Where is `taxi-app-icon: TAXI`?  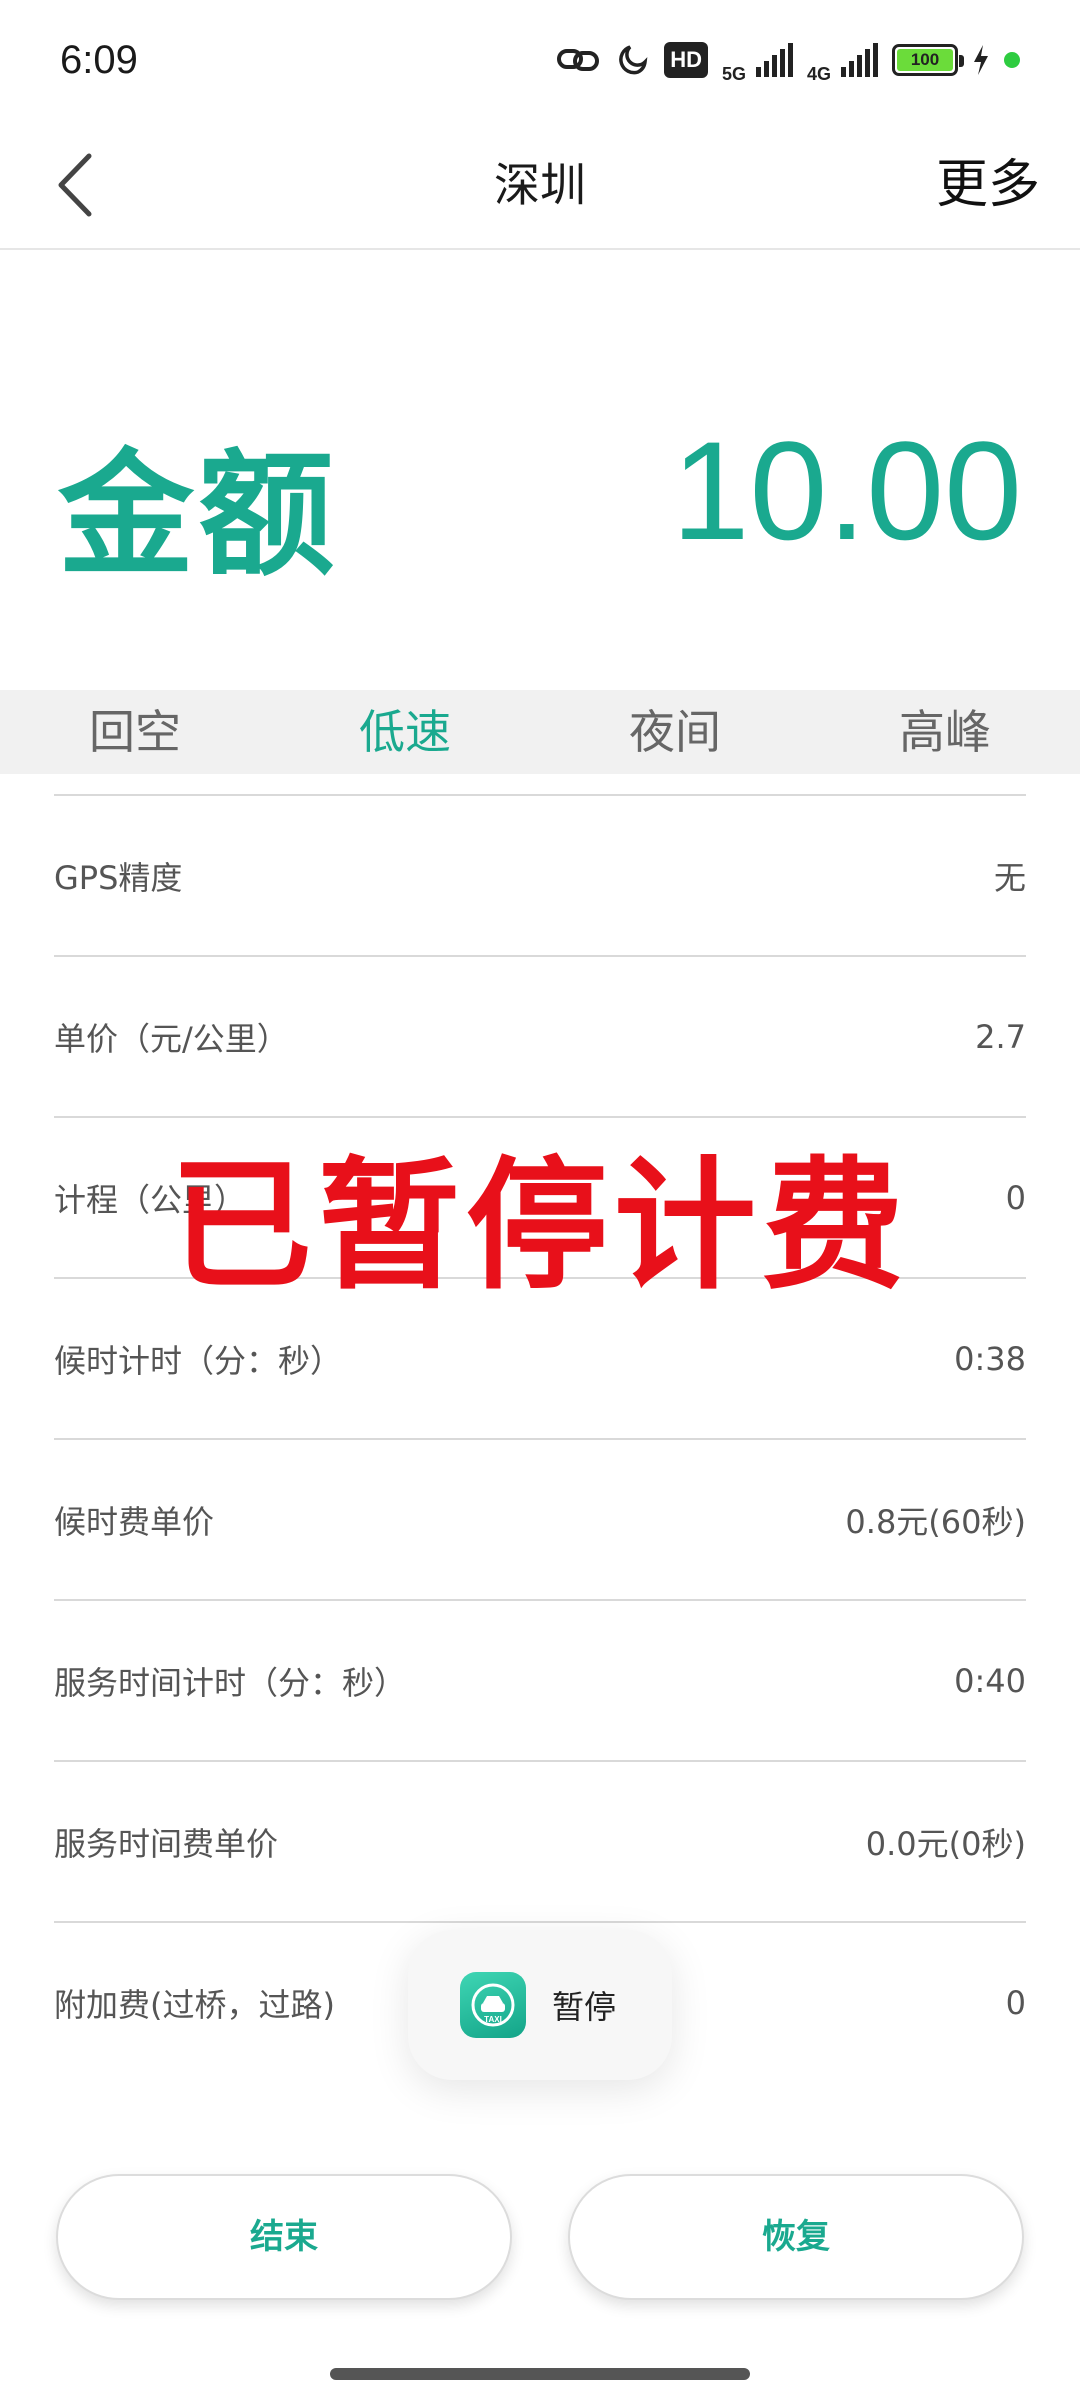 taxi-app-icon: TAXI is located at coordinates (493, 2005).